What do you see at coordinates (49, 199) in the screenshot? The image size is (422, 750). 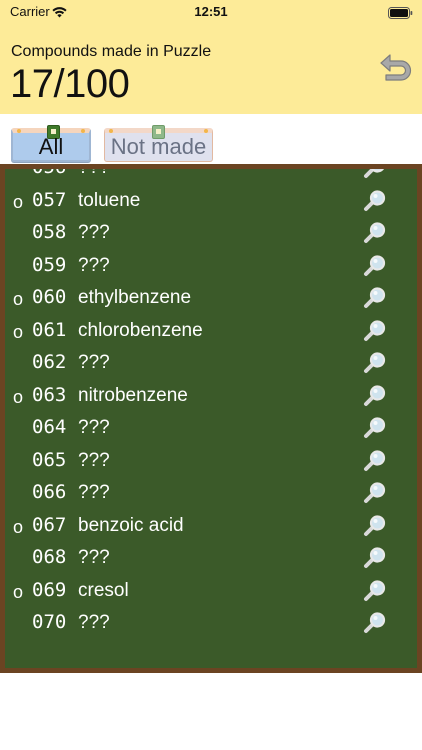 I see `compound-number: 057` at bounding box center [49, 199].